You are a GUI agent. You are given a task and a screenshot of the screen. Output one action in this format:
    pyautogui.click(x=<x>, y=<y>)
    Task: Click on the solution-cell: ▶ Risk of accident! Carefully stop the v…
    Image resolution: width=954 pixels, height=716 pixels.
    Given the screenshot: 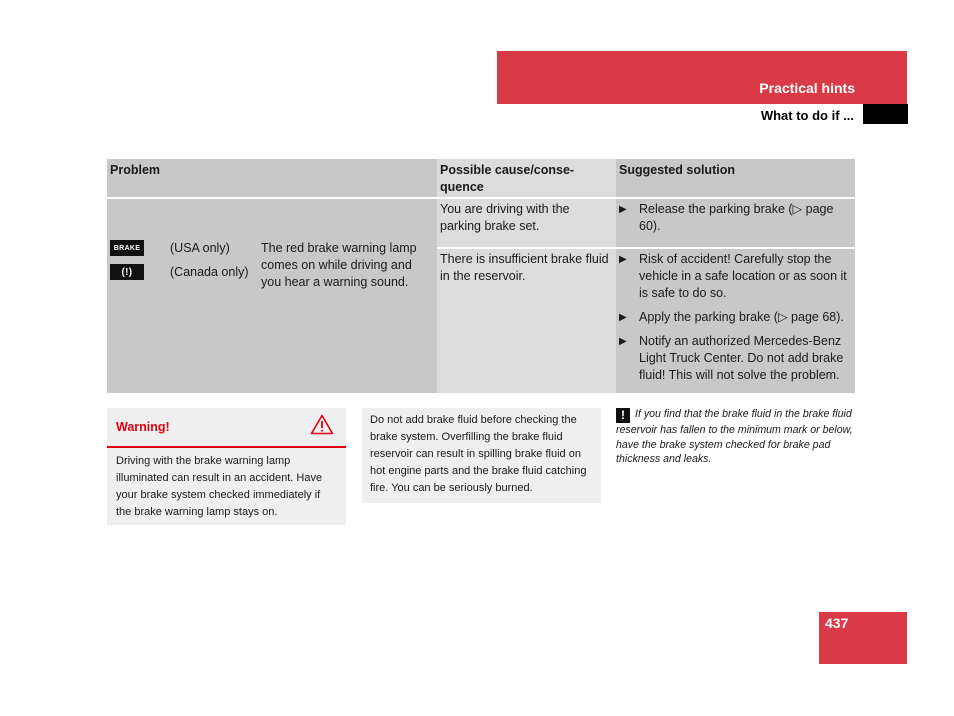 What is the action you would take?
    pyautogui.click(x=735, y=321)
    